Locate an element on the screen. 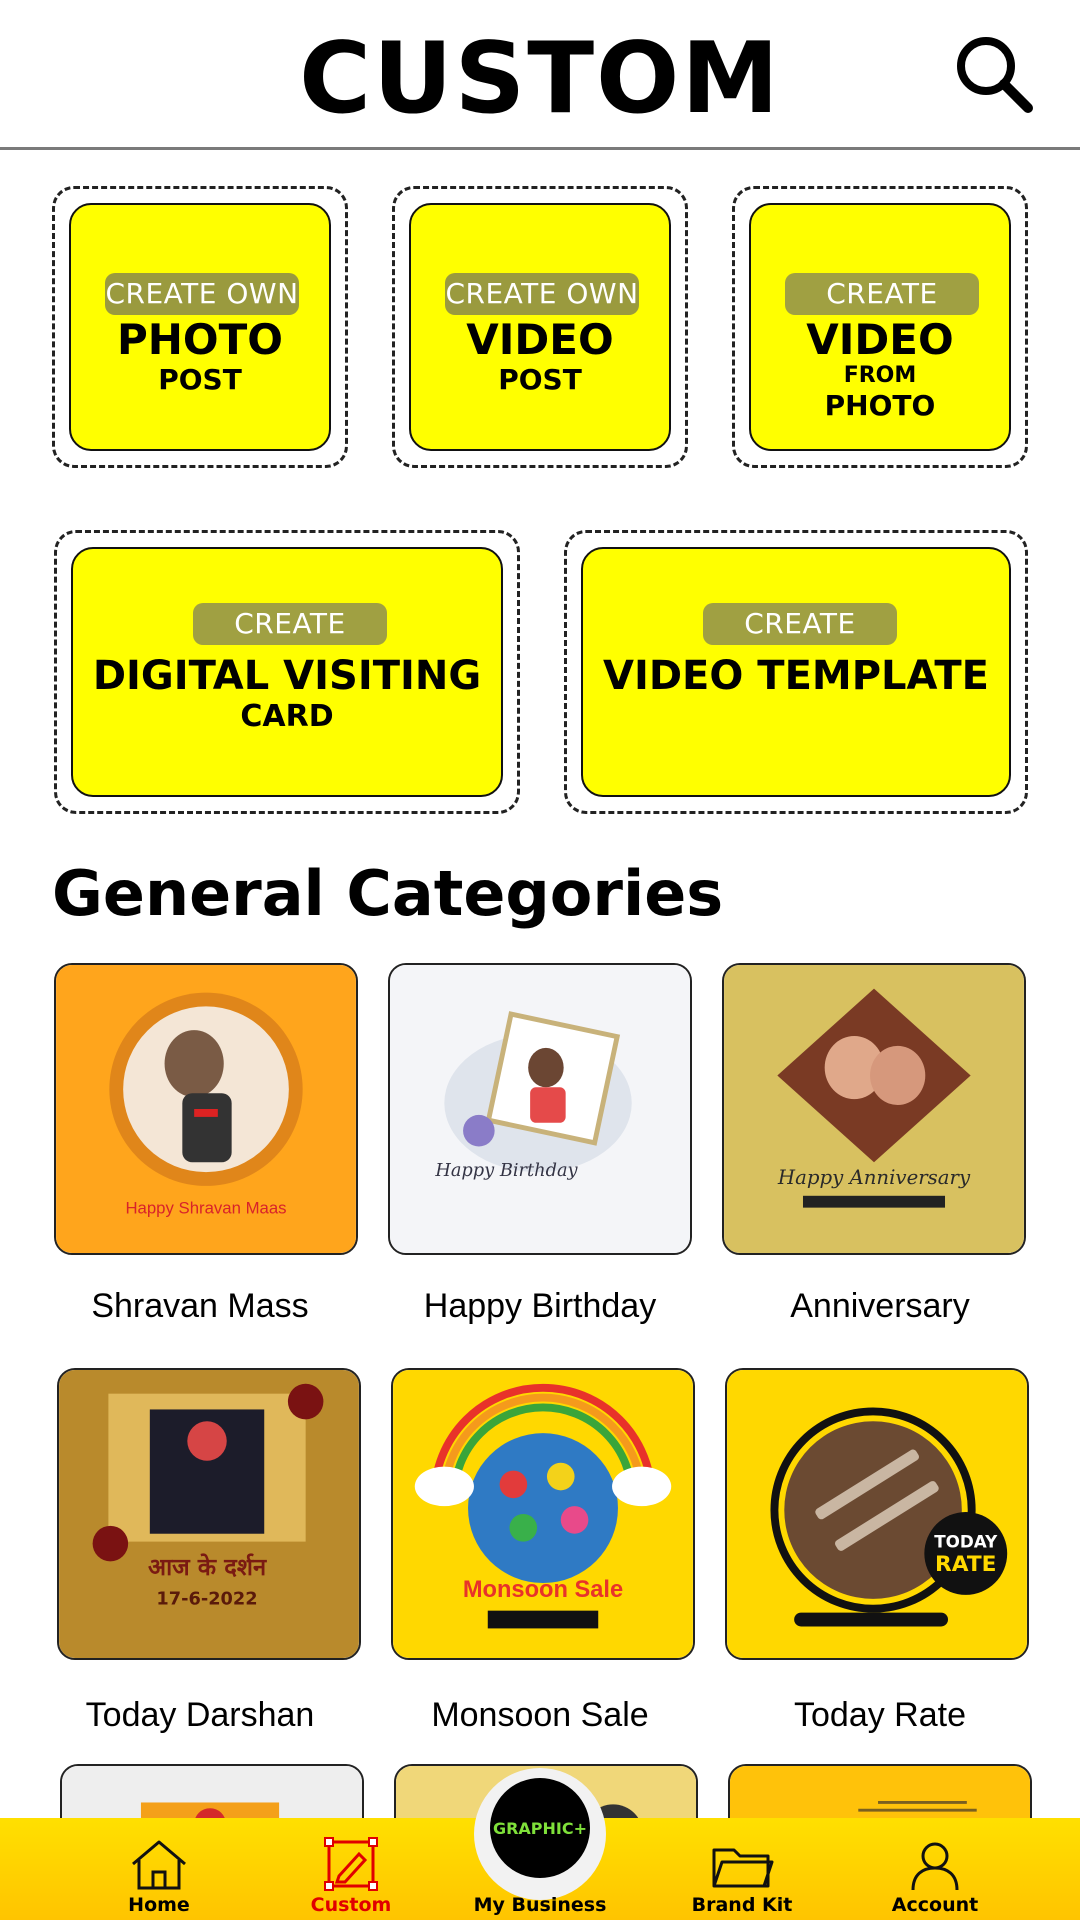  anniversary-thumbnail: Happy Anniversary is located at coordinates (874, 1109).